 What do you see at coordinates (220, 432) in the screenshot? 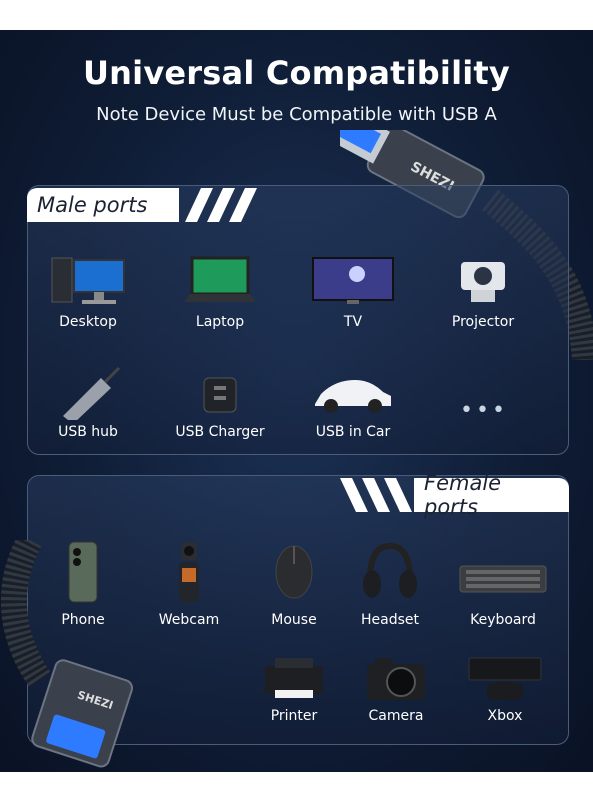
I see `item-label: USB Charger` at bounding box center [220, 432].